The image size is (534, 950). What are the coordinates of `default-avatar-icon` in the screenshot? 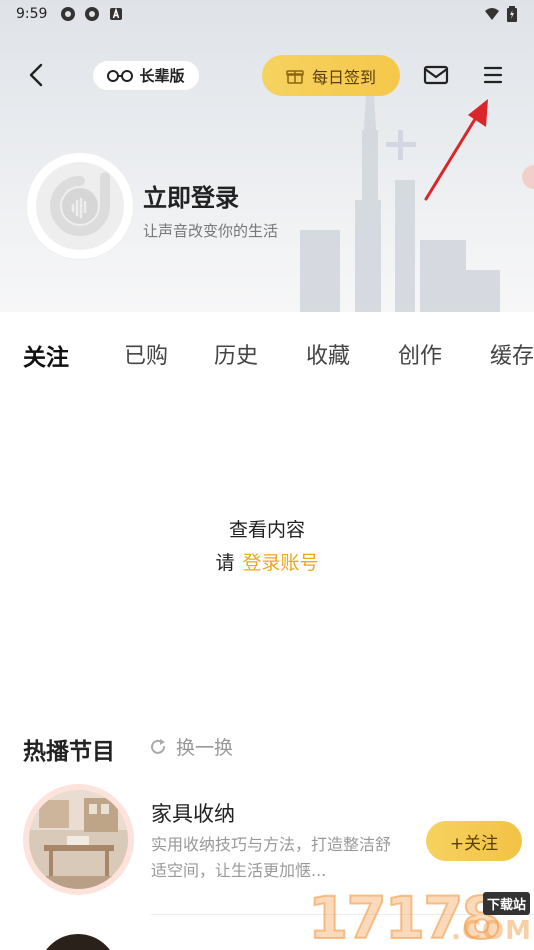 It's located at (80, 206).